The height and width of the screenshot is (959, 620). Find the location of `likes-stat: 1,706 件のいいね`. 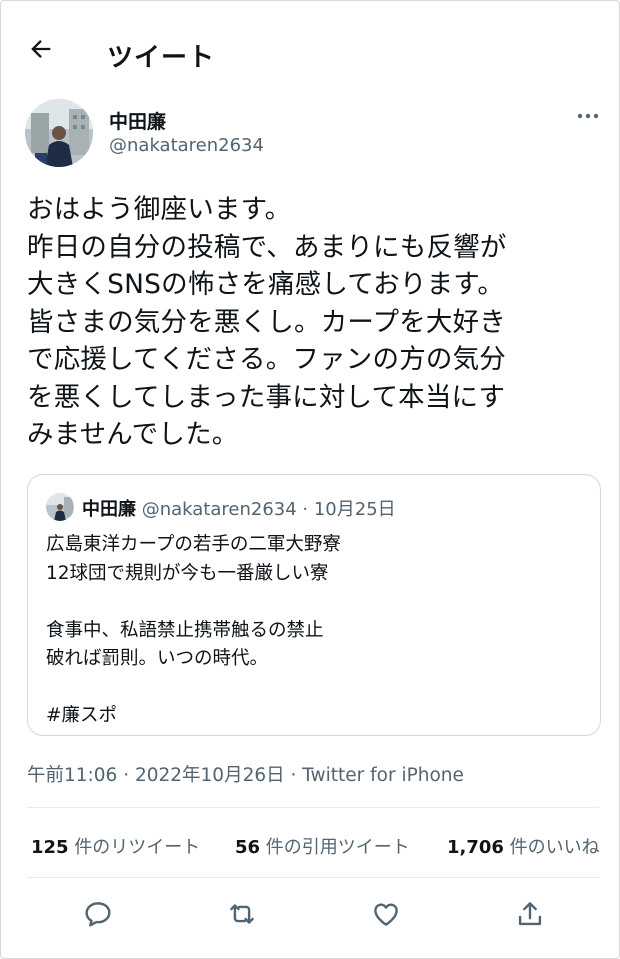

likes-stat: 1,706 件のいいね is located at coordinates (523, 846).